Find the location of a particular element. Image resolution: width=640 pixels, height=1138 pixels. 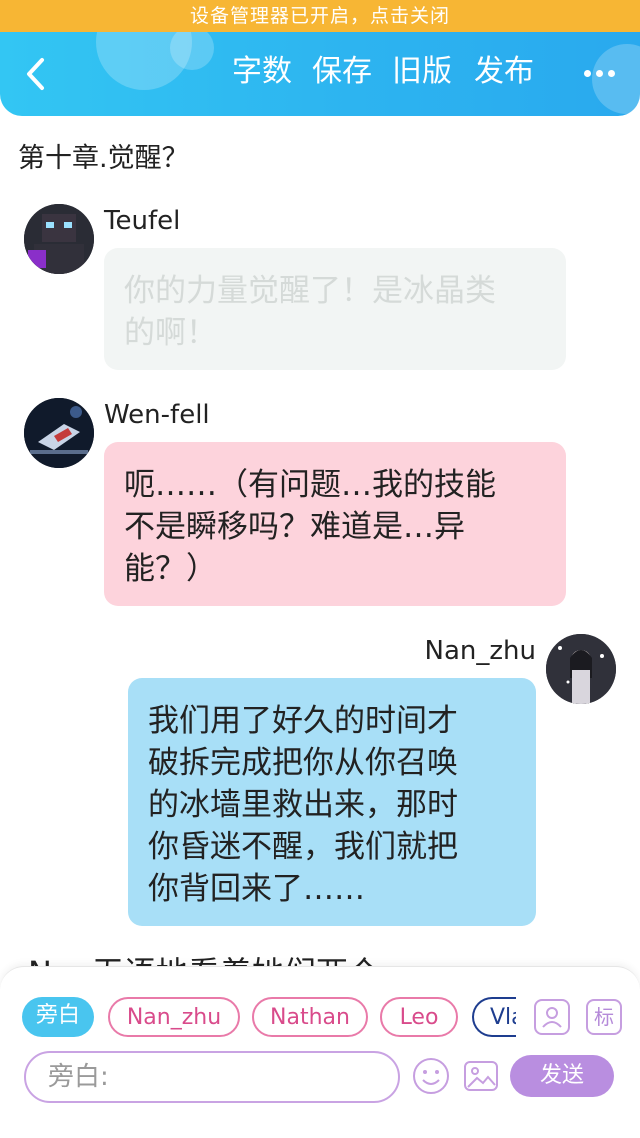

image-button is located at coordinates (481, 1076).